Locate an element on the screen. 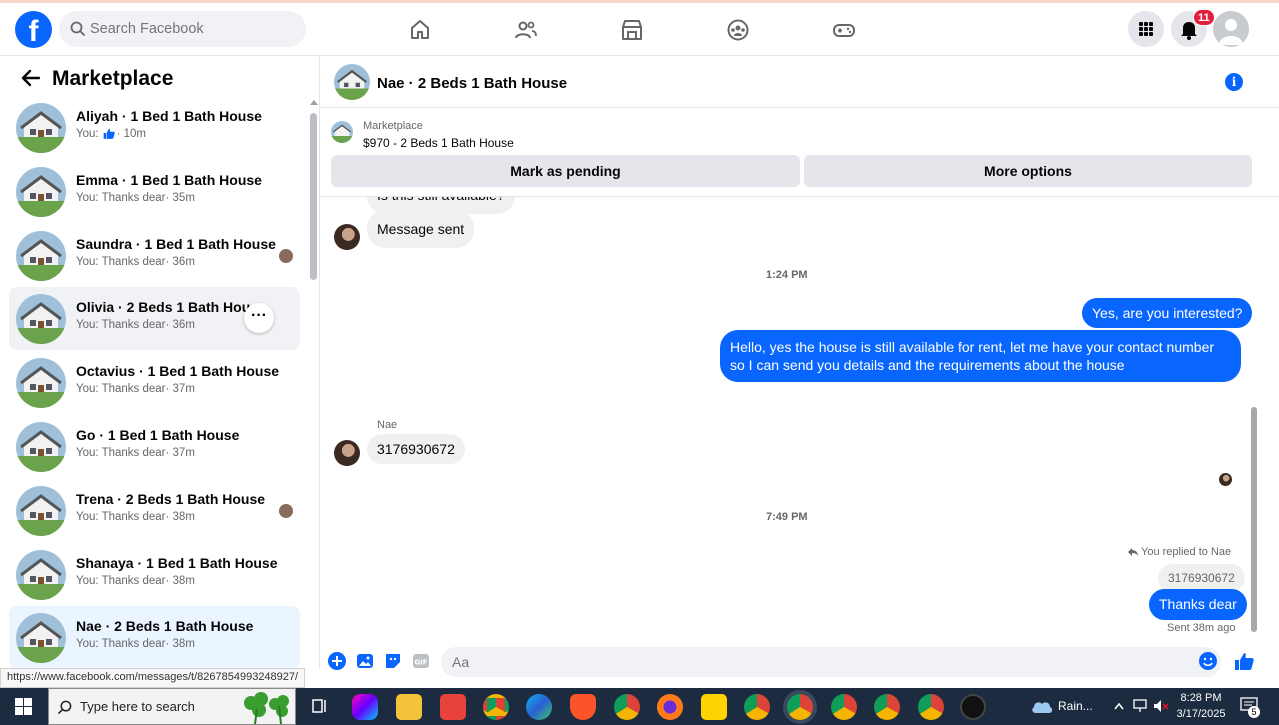 This screenshot has height=725, width=1279. weather-cloud-icon is located at coordinates (1042, 706).